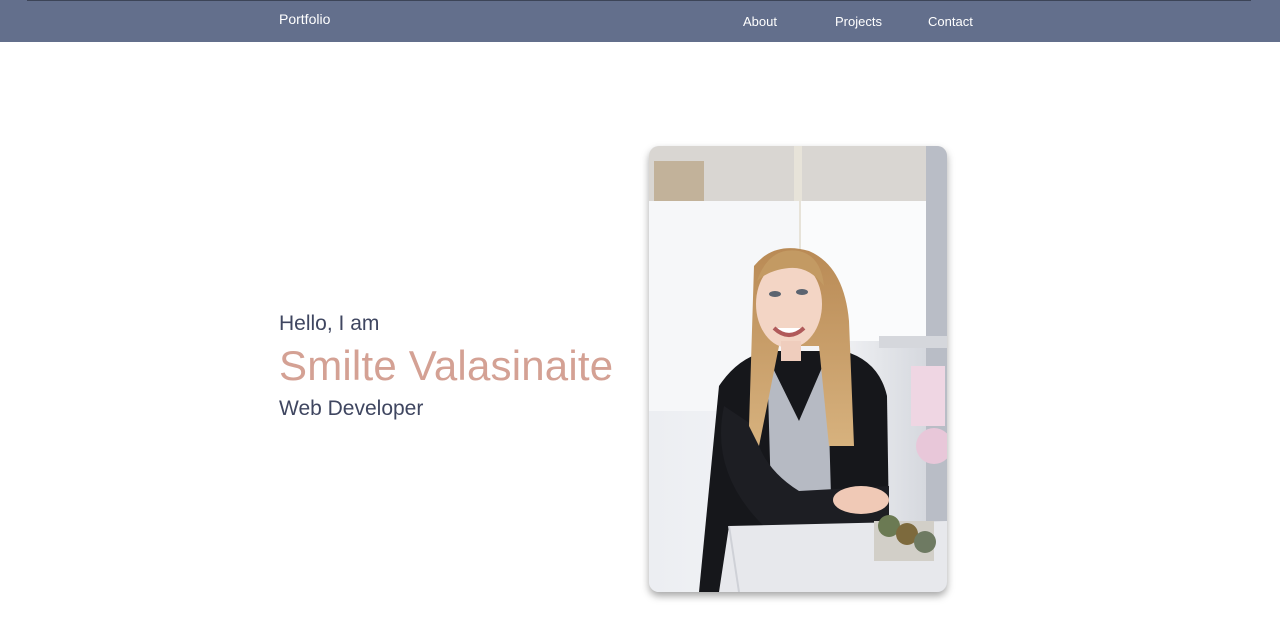  Describe the element at coordinates (760, 21) in the screenshot. I see `nav-link-about: About` at that location.